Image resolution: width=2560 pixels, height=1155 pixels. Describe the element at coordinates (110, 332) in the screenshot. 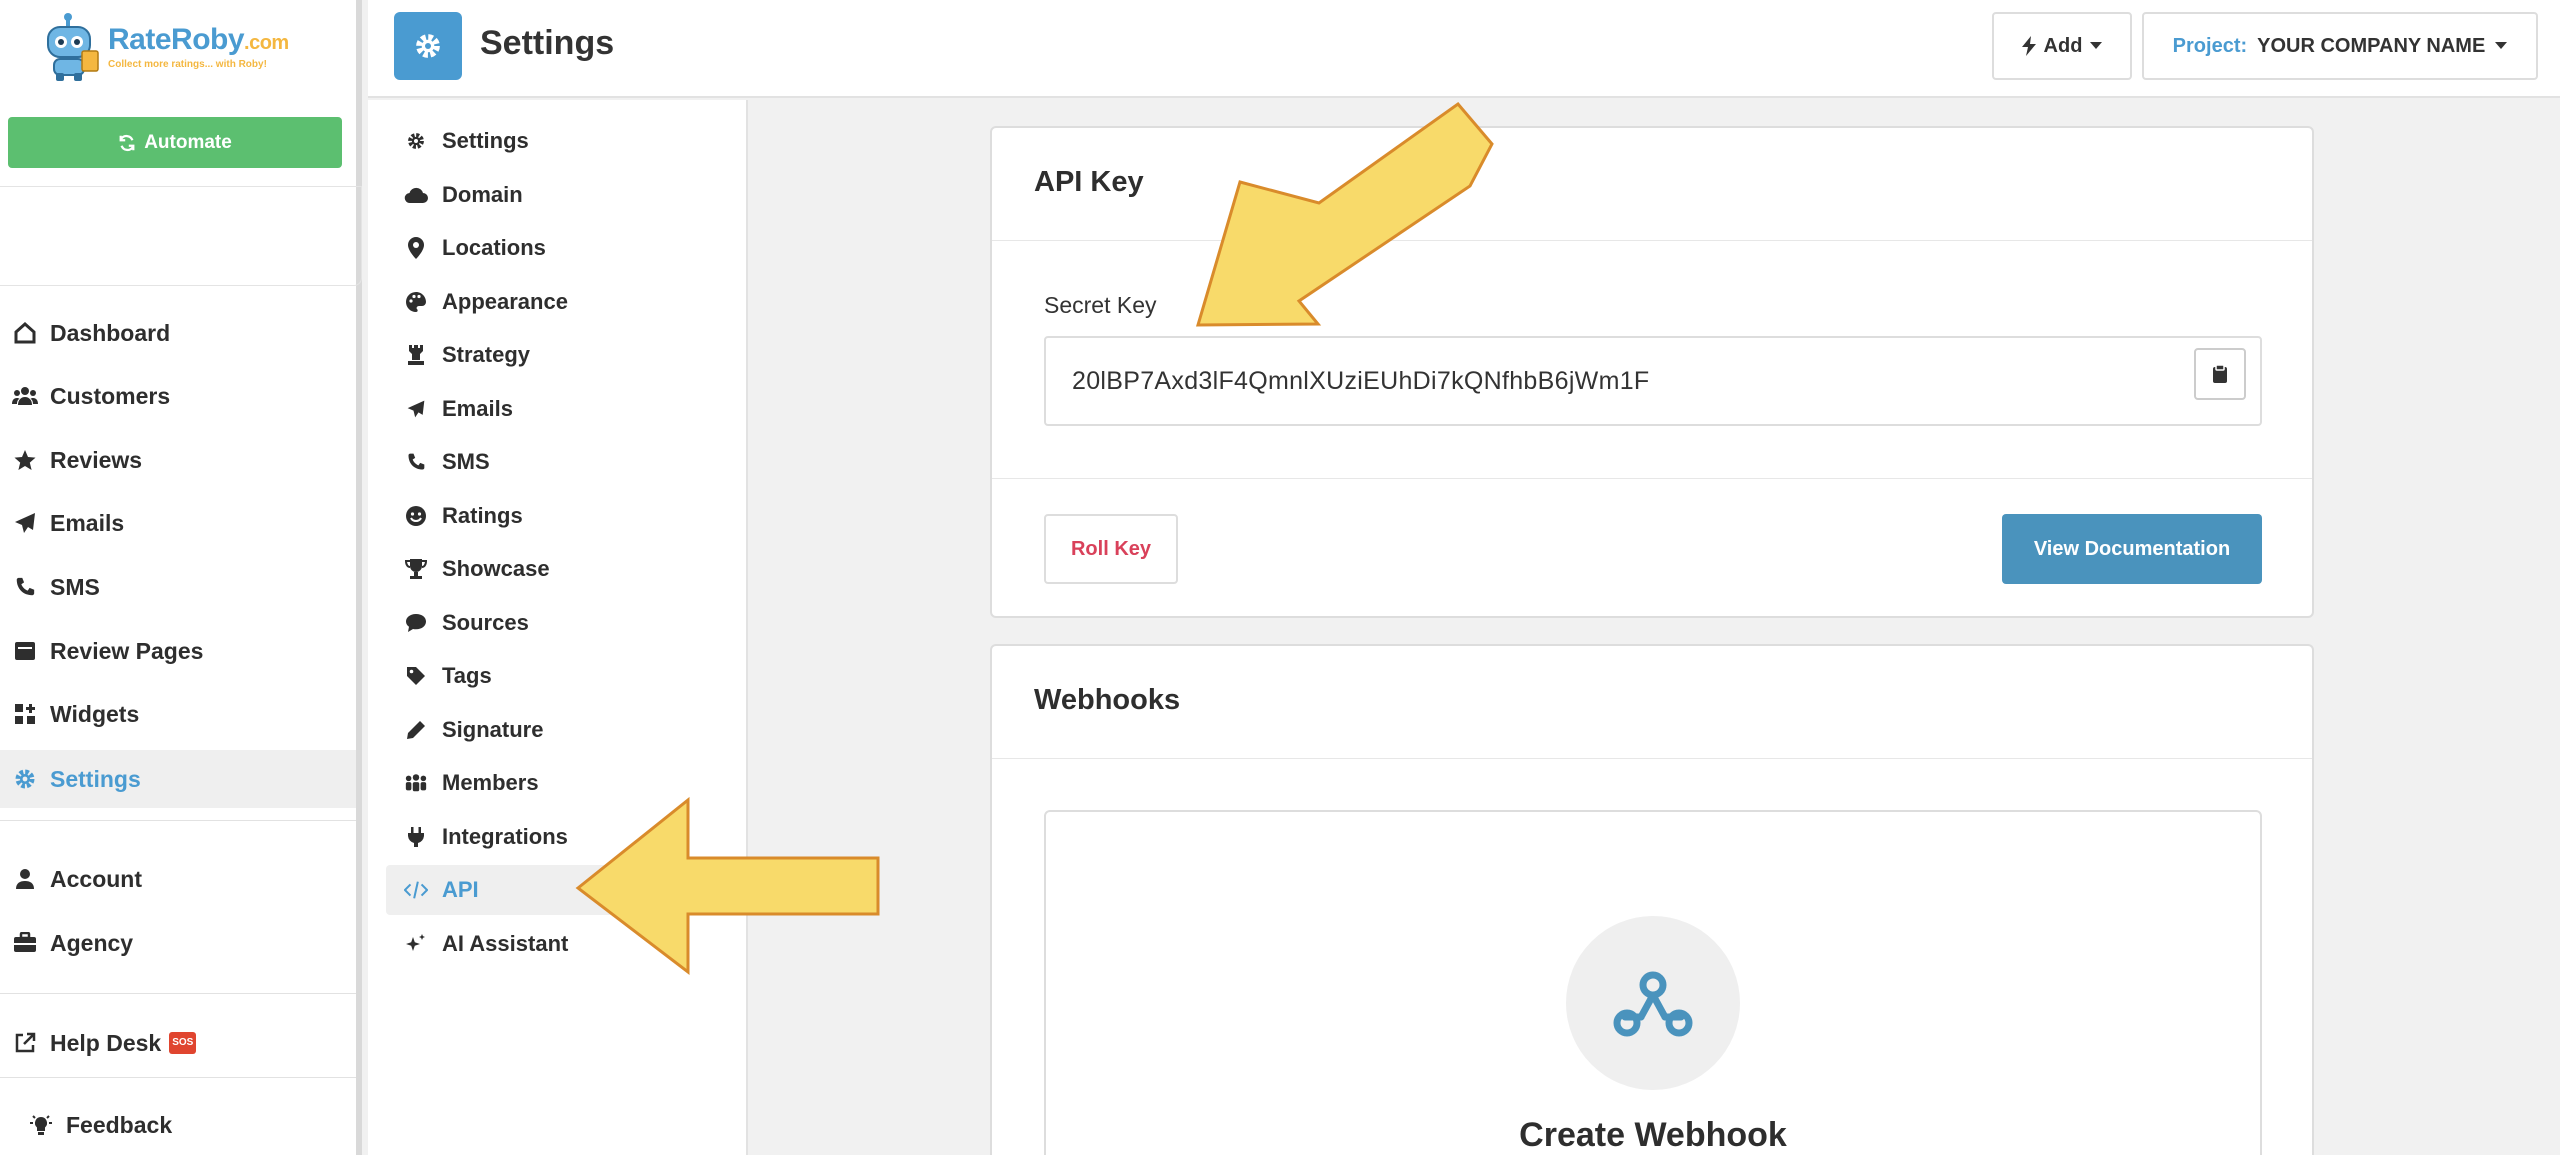

I see `nav-label: Dashboard` at that location.